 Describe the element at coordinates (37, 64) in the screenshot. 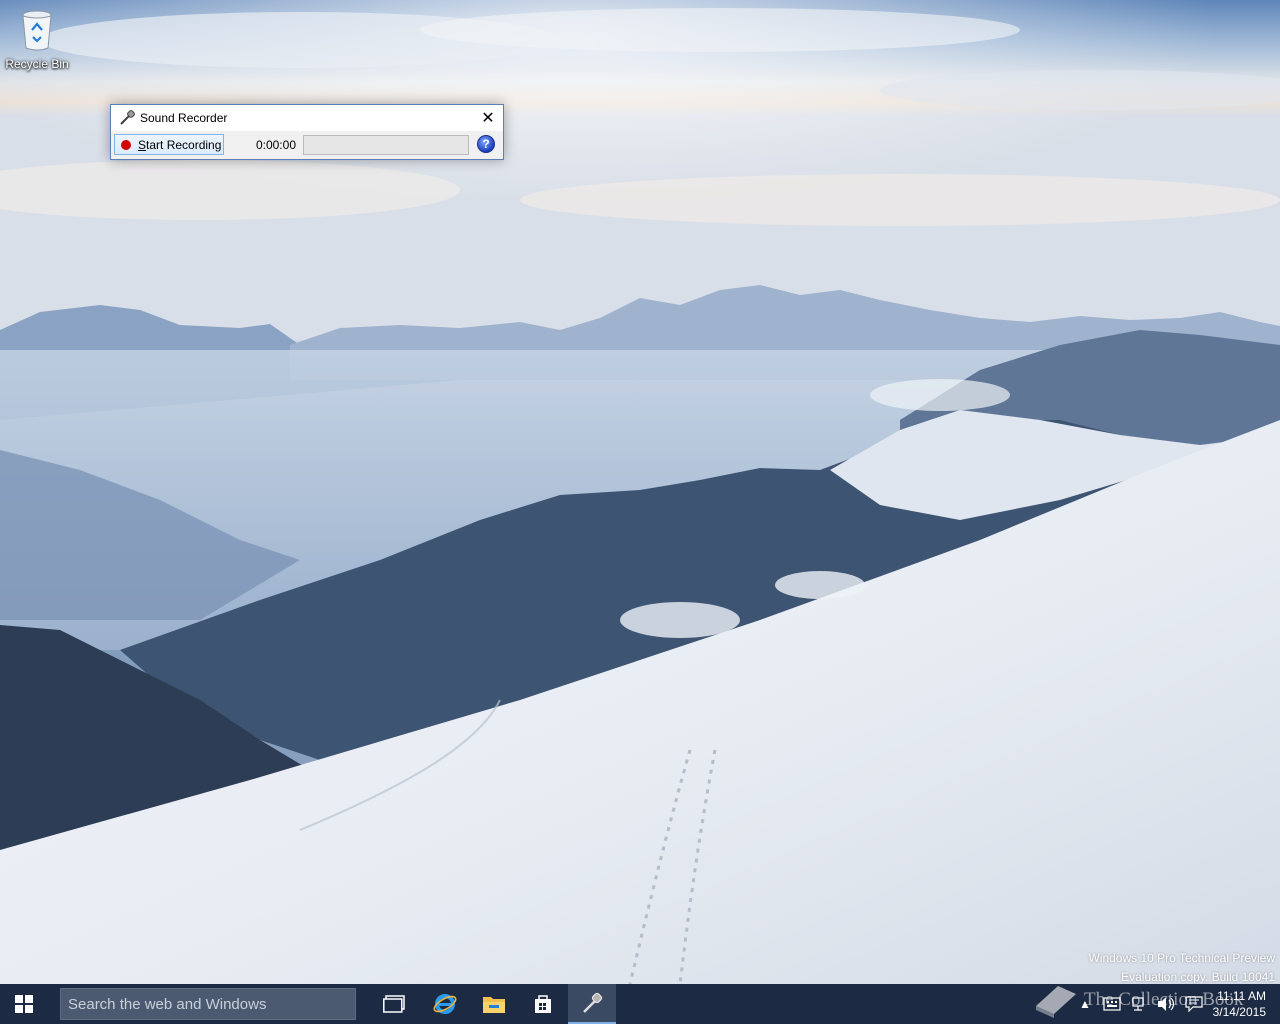

I see `recycle-bin-label: Recycle Bin` at that location.